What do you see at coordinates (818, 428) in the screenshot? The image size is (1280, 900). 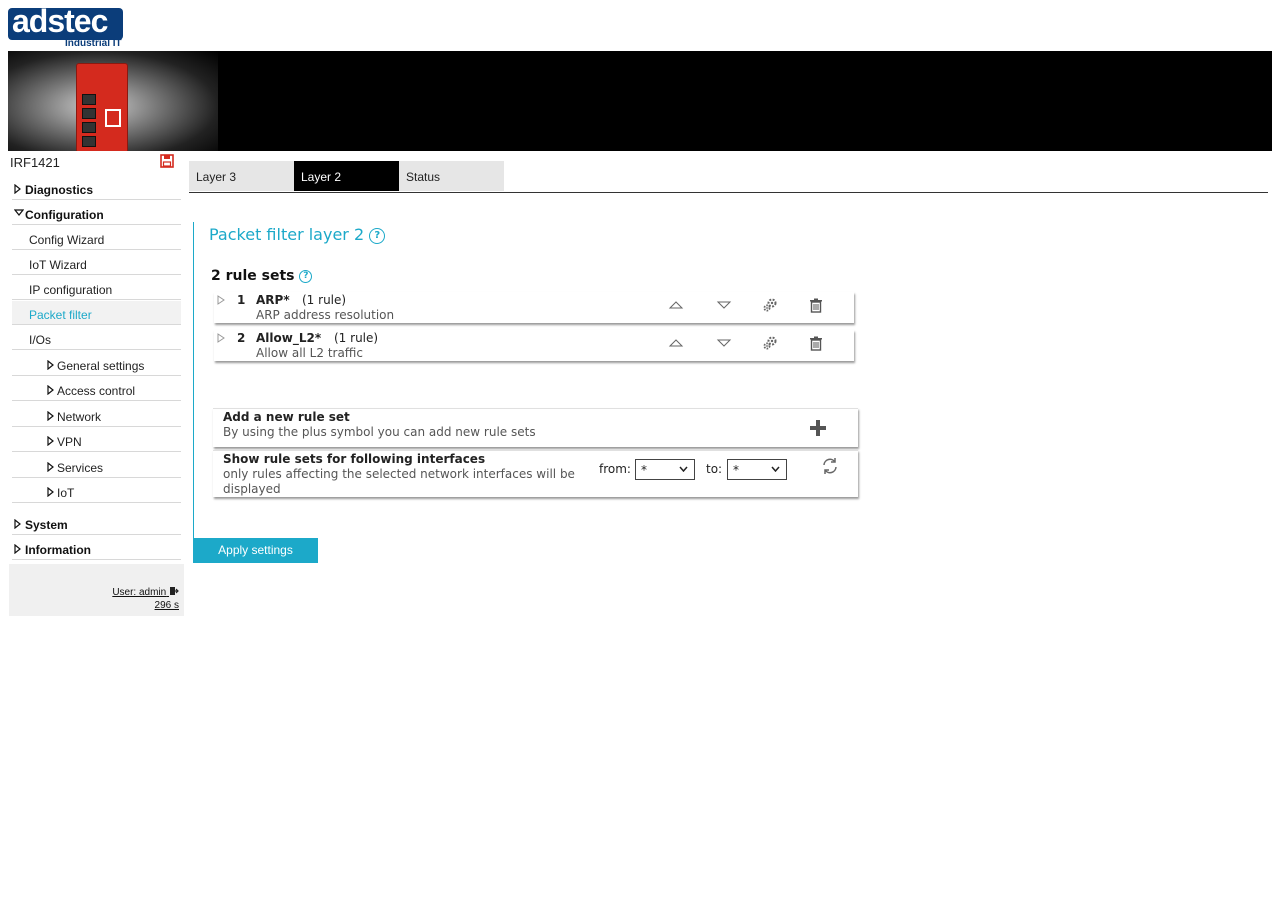 I see `plus-icon` at bounding box center [818, 428].